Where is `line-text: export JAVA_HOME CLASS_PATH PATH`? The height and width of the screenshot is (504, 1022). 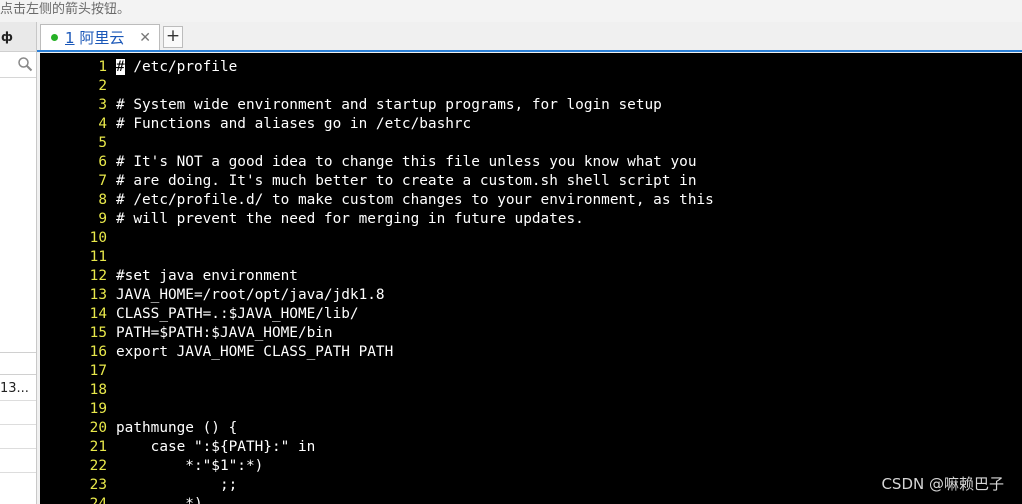 line-text: export JAVA_HOME CLASS_PATH PATH is located at coordinates (255, 352).